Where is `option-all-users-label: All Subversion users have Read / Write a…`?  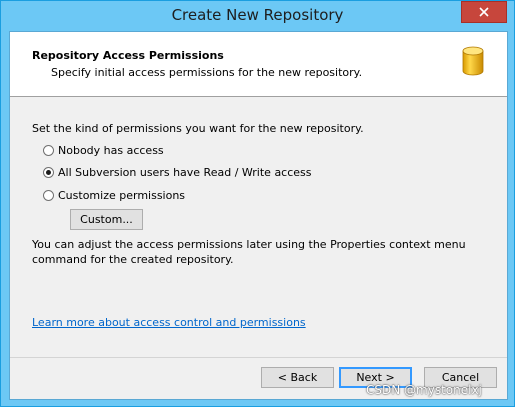
option-all-users-label: All Subversion users have Read / Write a… is located at coordinates (185, 172).